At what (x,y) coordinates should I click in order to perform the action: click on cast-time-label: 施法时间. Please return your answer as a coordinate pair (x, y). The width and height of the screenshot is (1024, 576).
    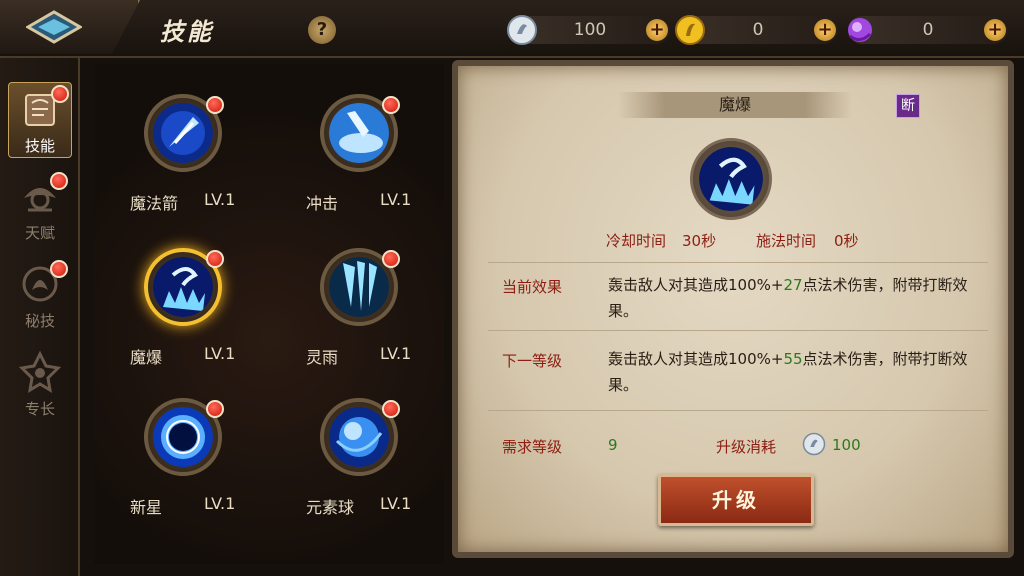
    Looking at the image, I should click on (786, 241).